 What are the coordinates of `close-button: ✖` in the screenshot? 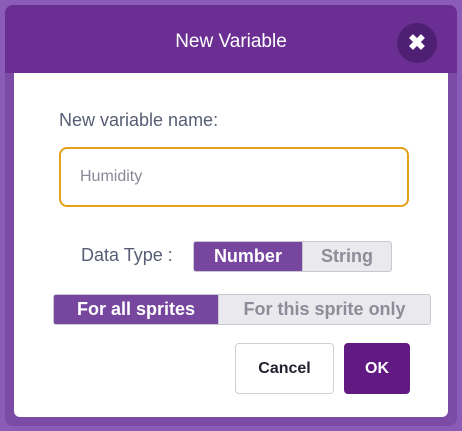 It's located at (417, 43).